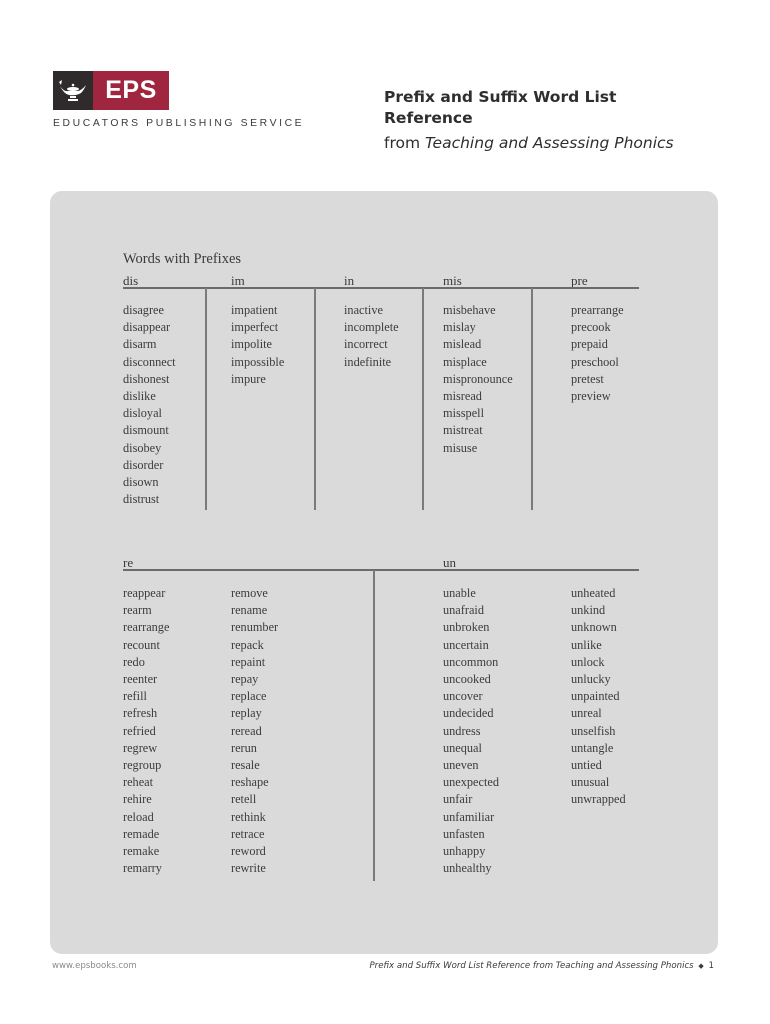  I want to click on book-title: Teaching and Assessing Phonics, so click(549, 143).